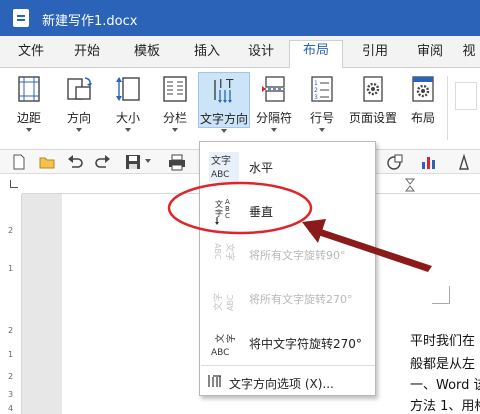  Describe the element at coordinates (430, 55) in the screenshot. I see `tab-review: 审阅` at that location.